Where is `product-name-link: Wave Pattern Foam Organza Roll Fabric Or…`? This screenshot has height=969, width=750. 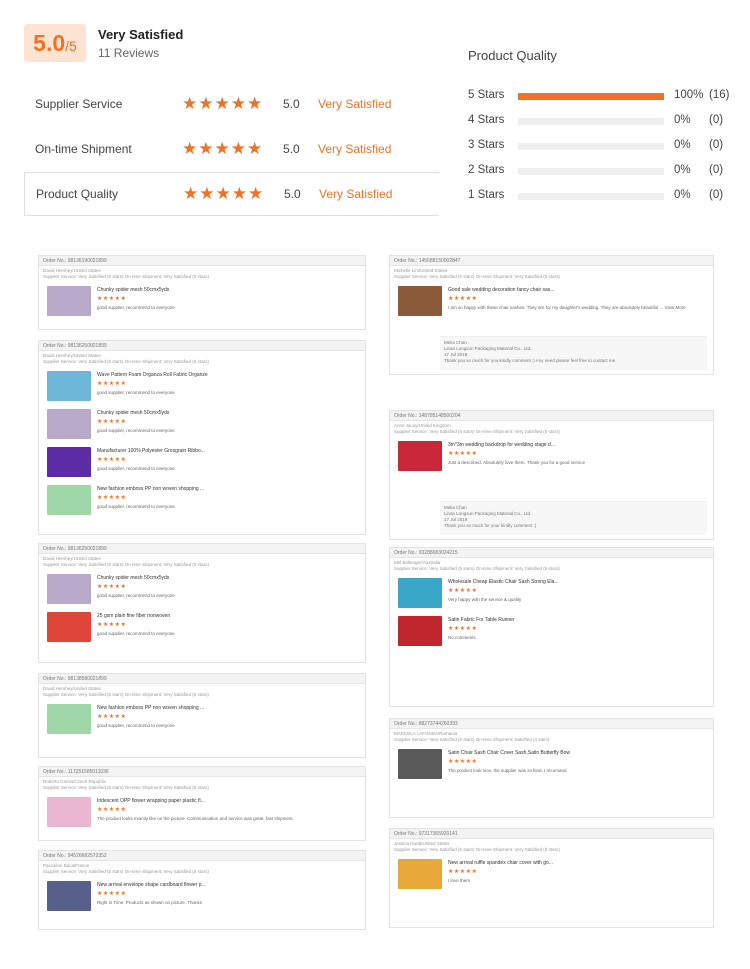 product-name-link: Wave Pattern Foam Organza Roll Fabric Or… is located at coordinates (152, 375).